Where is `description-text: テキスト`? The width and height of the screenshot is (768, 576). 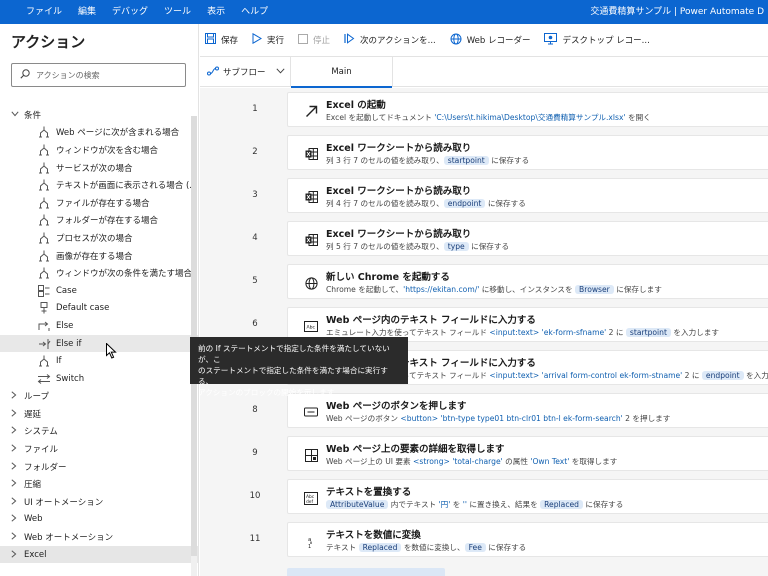 description-text: テキスト is located at coordinates (342, 547).